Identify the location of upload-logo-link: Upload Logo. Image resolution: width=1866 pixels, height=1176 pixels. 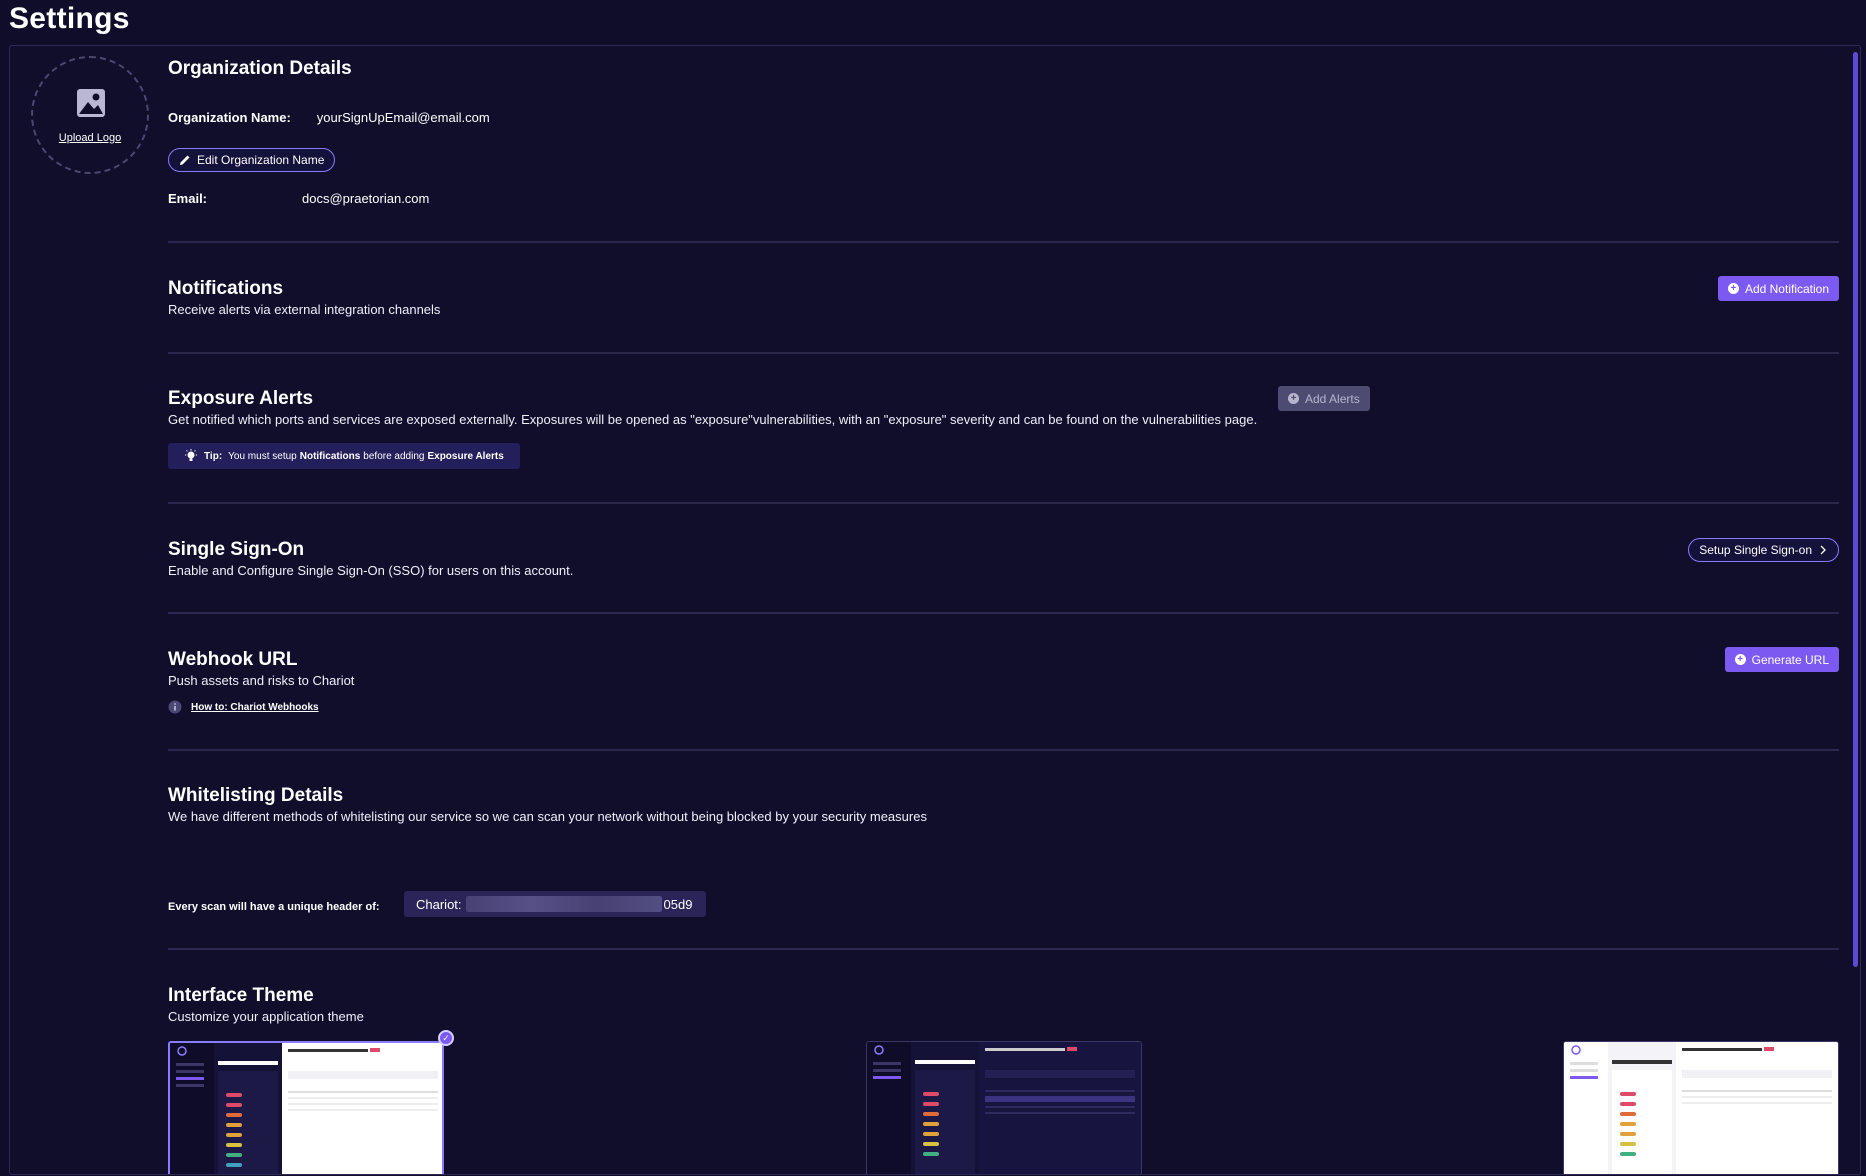
(90, 138).